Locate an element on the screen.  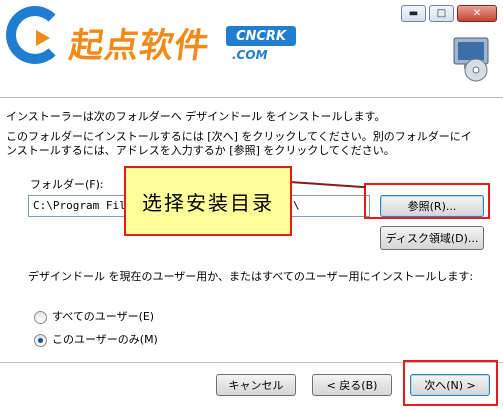
folder-label: フォルダー(F): is located at coordinates (67, 184).